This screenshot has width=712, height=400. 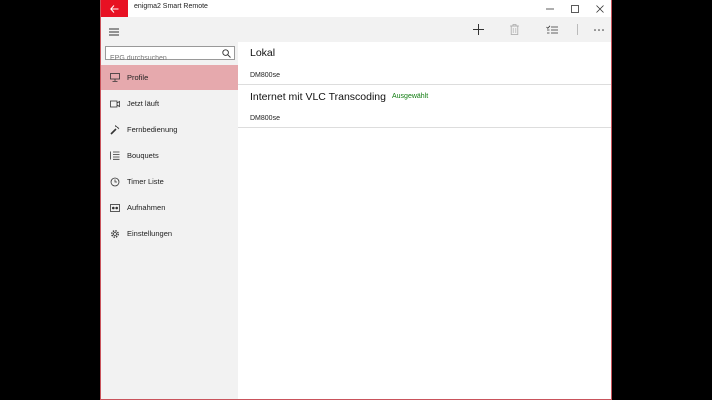 I want to click on maximize-button, so click(x=574, y=8).